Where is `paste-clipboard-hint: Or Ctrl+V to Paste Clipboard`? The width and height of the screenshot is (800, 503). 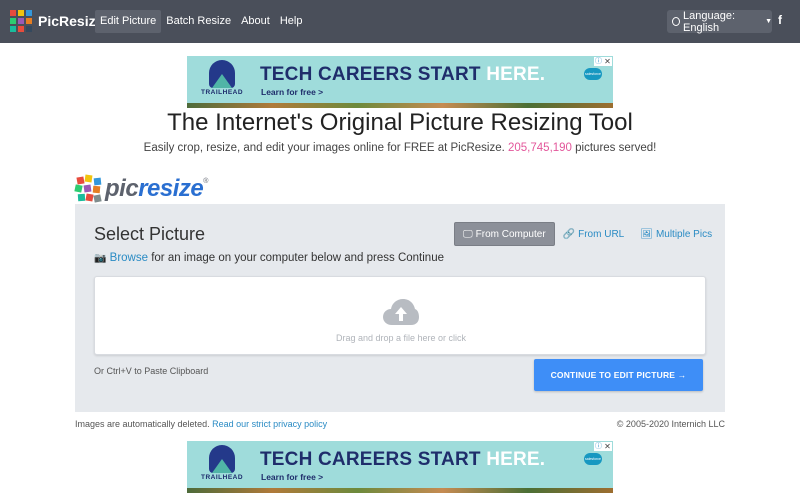
paste-clipboard-hint: Or Ctrl+V to Paste Clipboard is located at coordinates (151, 371).